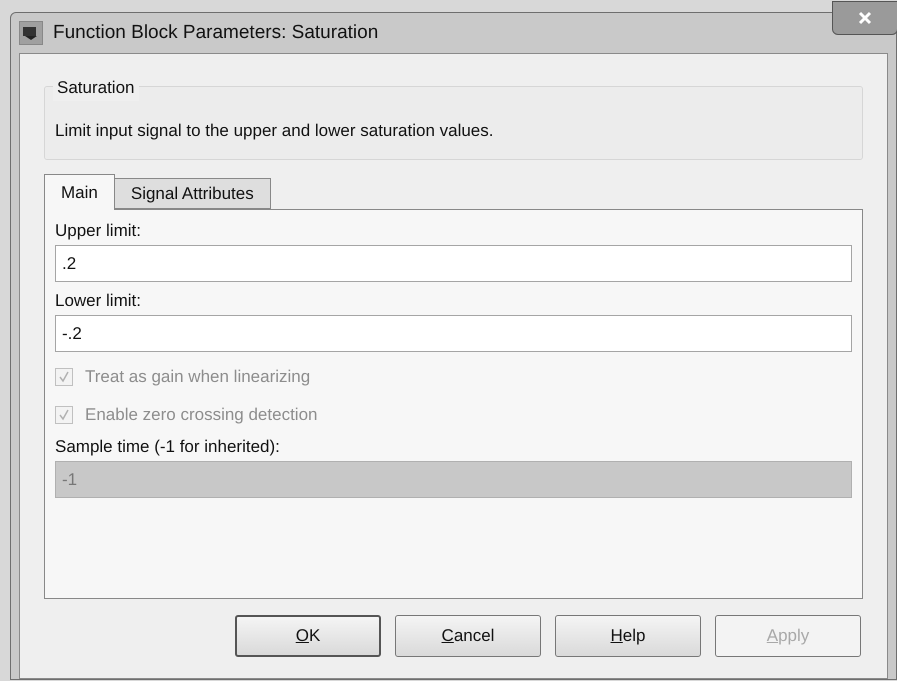  I want to click on checkbox-label: Enable zero crossing detection, so click(201, 415).